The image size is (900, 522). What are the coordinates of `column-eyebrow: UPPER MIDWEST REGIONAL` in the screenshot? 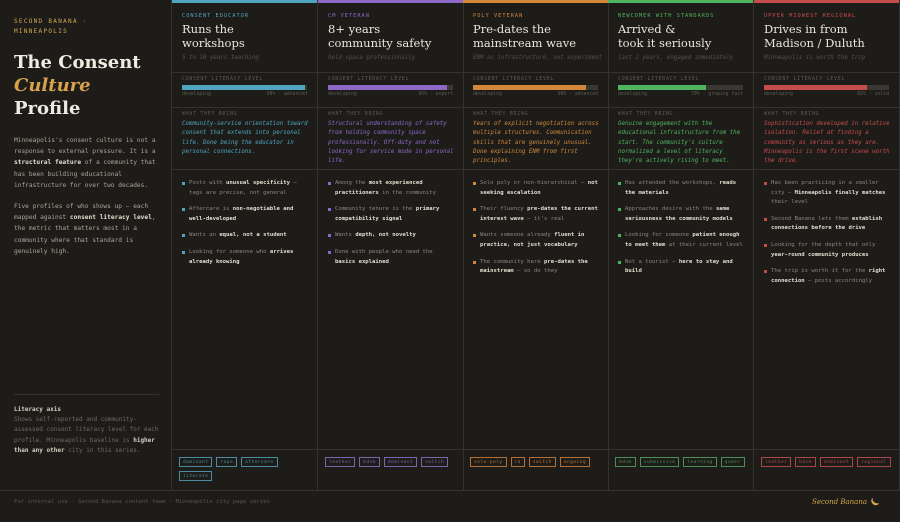 It's located at (810, 16).